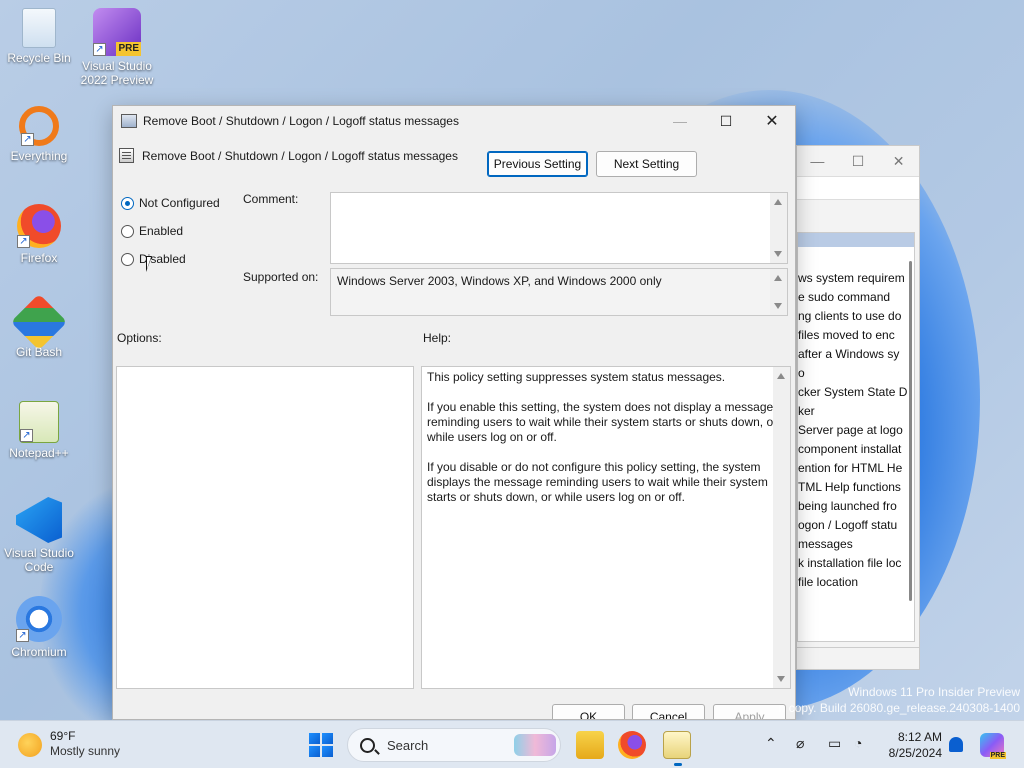 The width and height of the screenshot is (1024, 768). I want to click on desktop-icon-recycle-bin: Recycle Bin, so click(39, 36).